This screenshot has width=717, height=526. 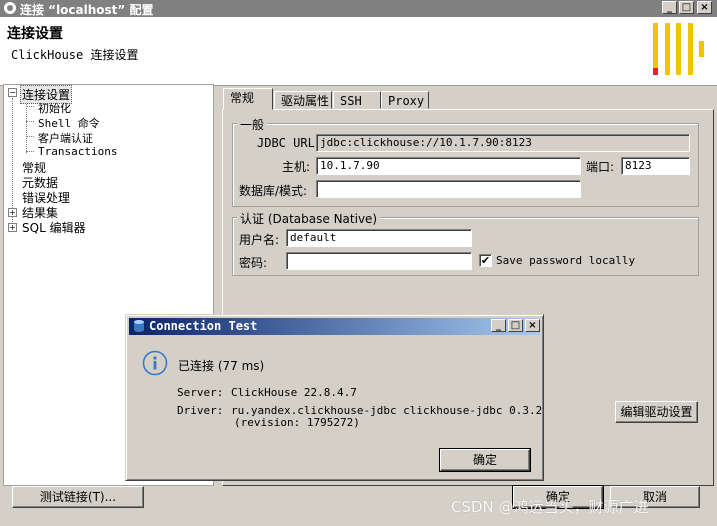 I want to click on tree-item-transactions: Transactions, so click(x=77, y=151).